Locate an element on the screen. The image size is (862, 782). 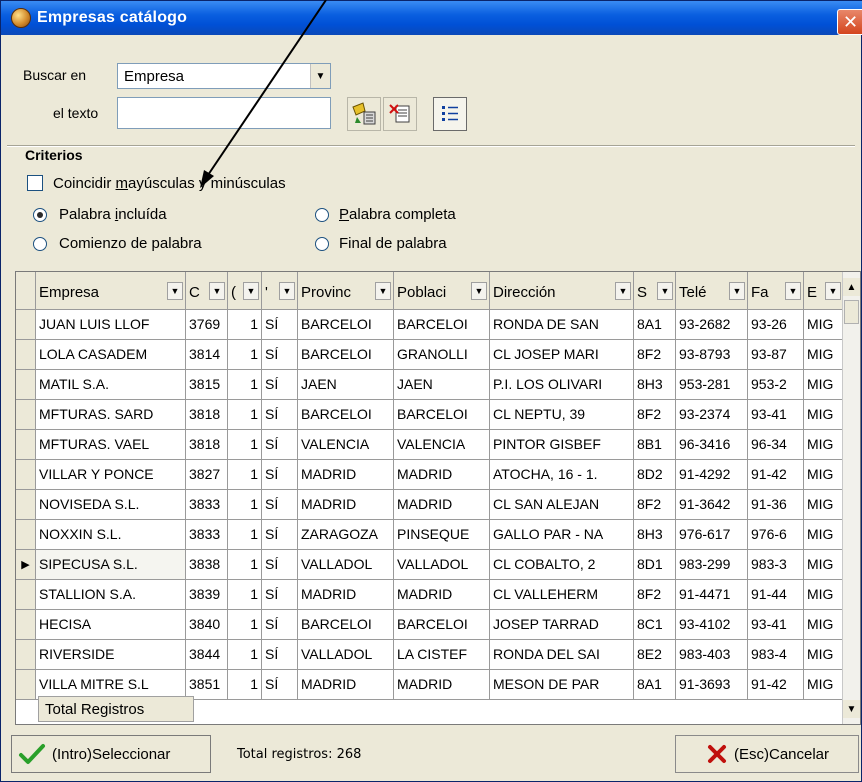
column-header: Telé ▼ is located at coordinates (712, 291).